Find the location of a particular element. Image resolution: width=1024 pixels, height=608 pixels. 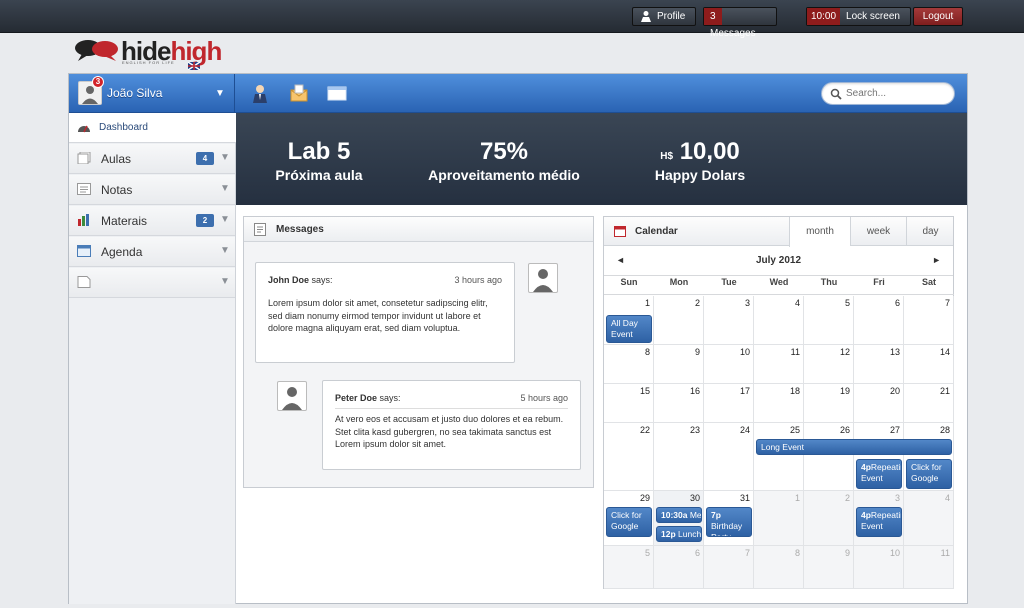

tab-week: week is located at coordinates (878, 231).